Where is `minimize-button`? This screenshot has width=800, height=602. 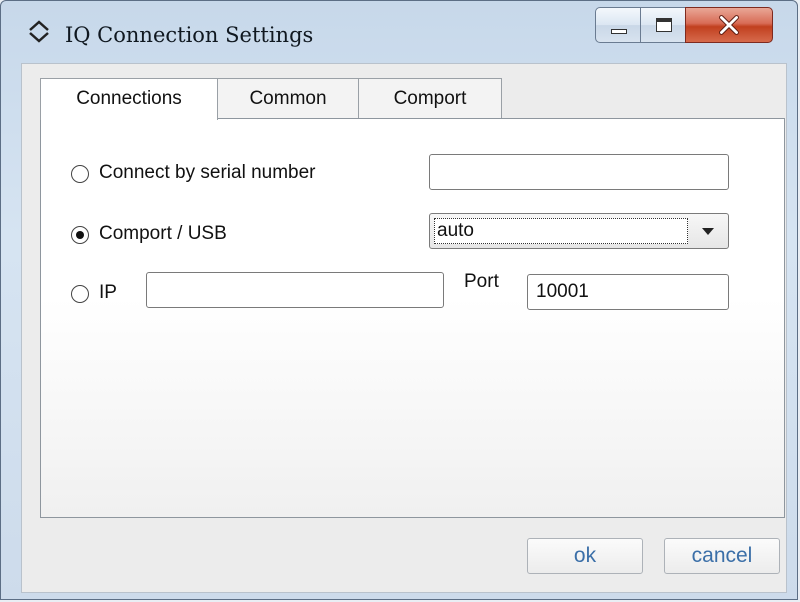 minimize-button is located at coordinates (618, 25).